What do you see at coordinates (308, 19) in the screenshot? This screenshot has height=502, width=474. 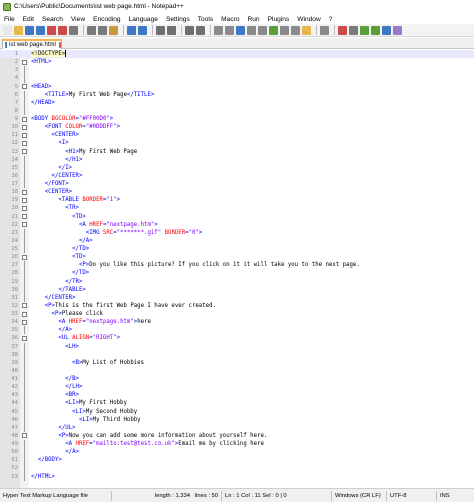 I see `menu-window: Window` at bounding box center [308, 19].